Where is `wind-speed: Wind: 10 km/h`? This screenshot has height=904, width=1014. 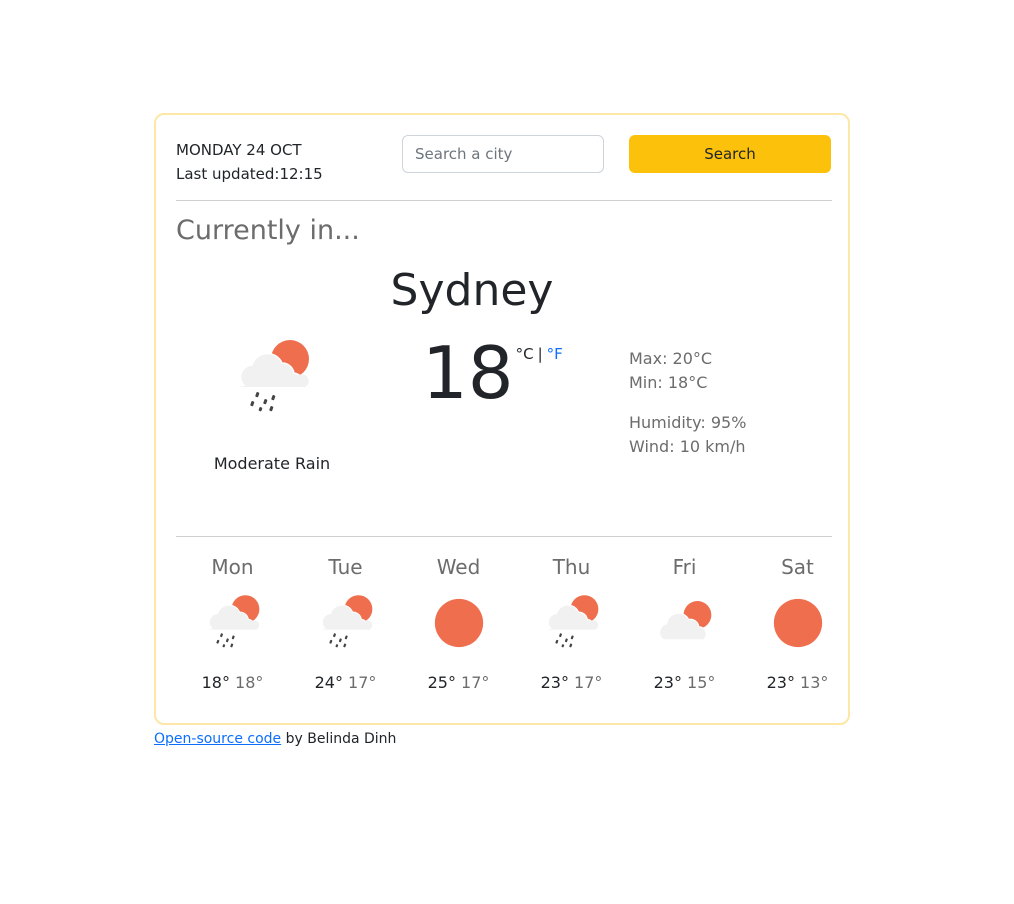 wind-speed: Wind: 10 km/h is located at coordinates (687, 446).